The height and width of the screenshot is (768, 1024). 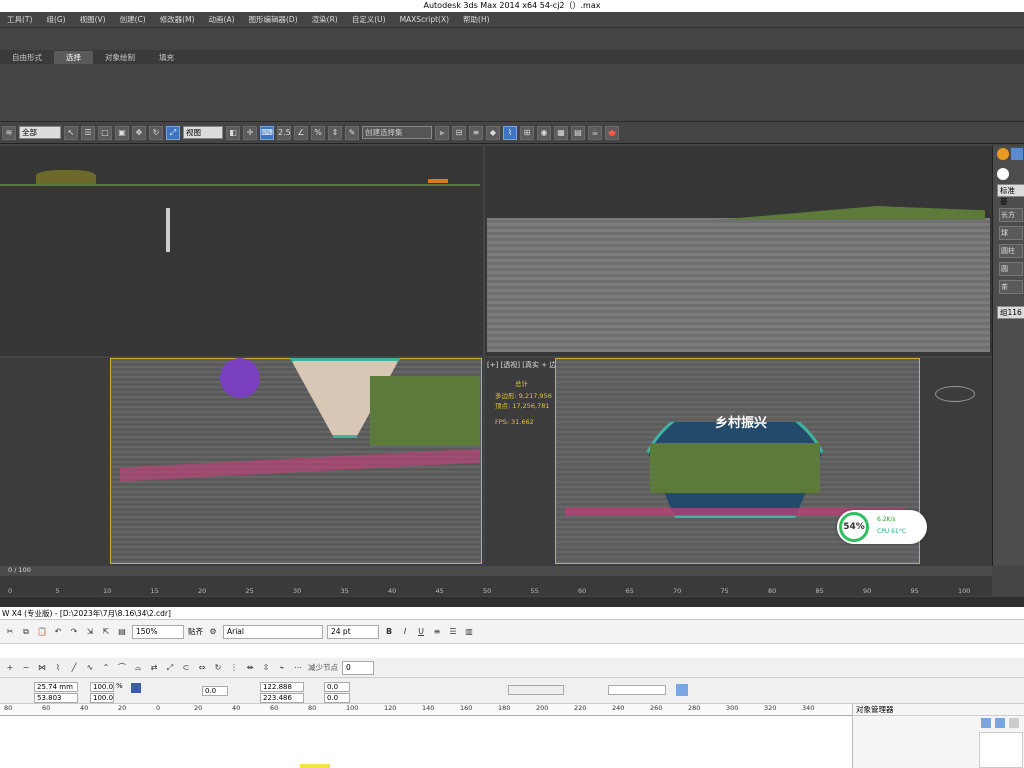 I want to click on add-node-icon: +, so click(x=10, y=668).